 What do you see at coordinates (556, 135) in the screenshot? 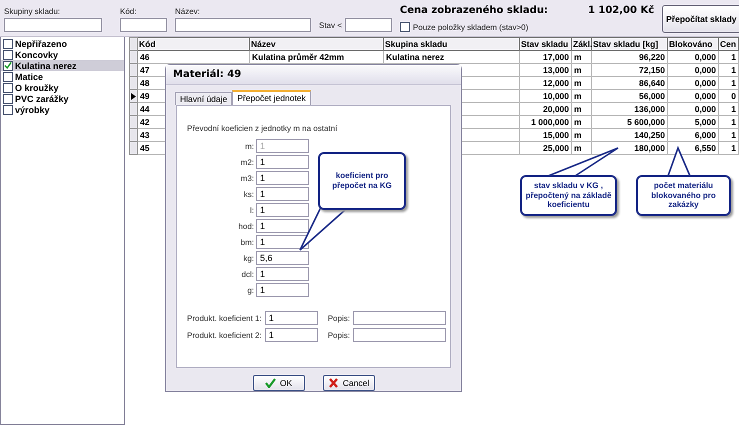
I see `table-cell: 15,000` at bounding box center [556, 135].